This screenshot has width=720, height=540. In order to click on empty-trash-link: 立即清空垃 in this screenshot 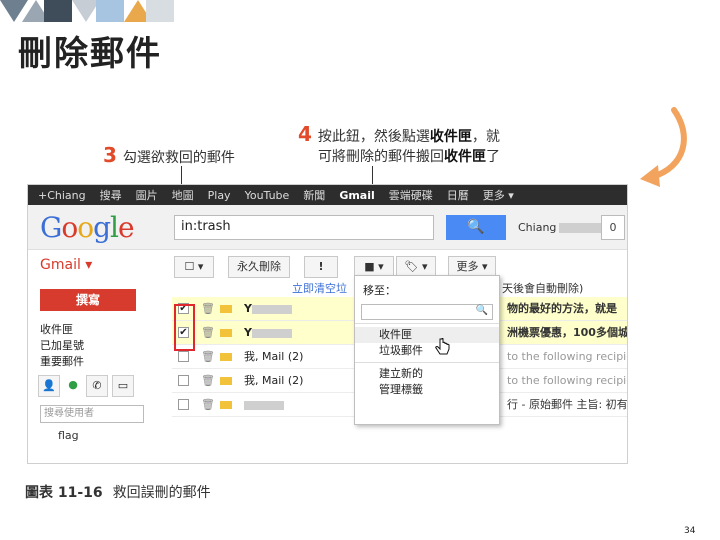, I will do `click(319, 288)`.